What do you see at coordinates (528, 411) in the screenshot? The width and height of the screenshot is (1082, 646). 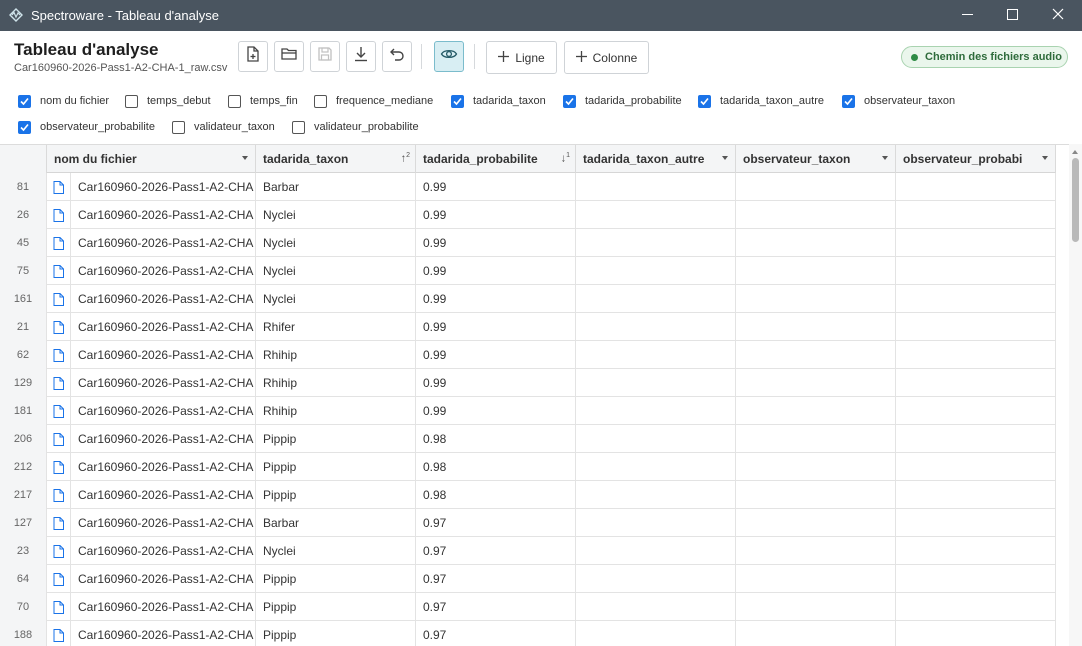 I see `table-row: 181 Car160960-2026-Pass1-A2-CHA Rhihip 0.99` at bounding box center [528, 411].